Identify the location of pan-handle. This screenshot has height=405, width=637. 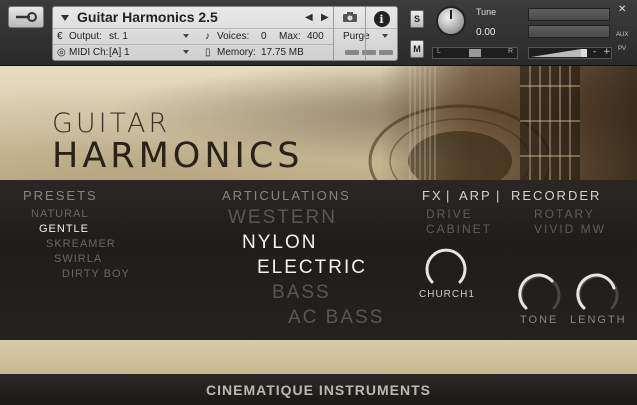
(475, 53).